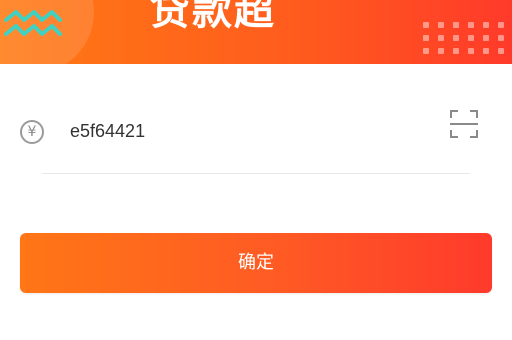 This screenshot has height=340, width=512. What do you see at coordinates (256, 132) in the screenshot?
I see `amount-input-row: ¥ e5f64421` at bounding box center [256, 132].